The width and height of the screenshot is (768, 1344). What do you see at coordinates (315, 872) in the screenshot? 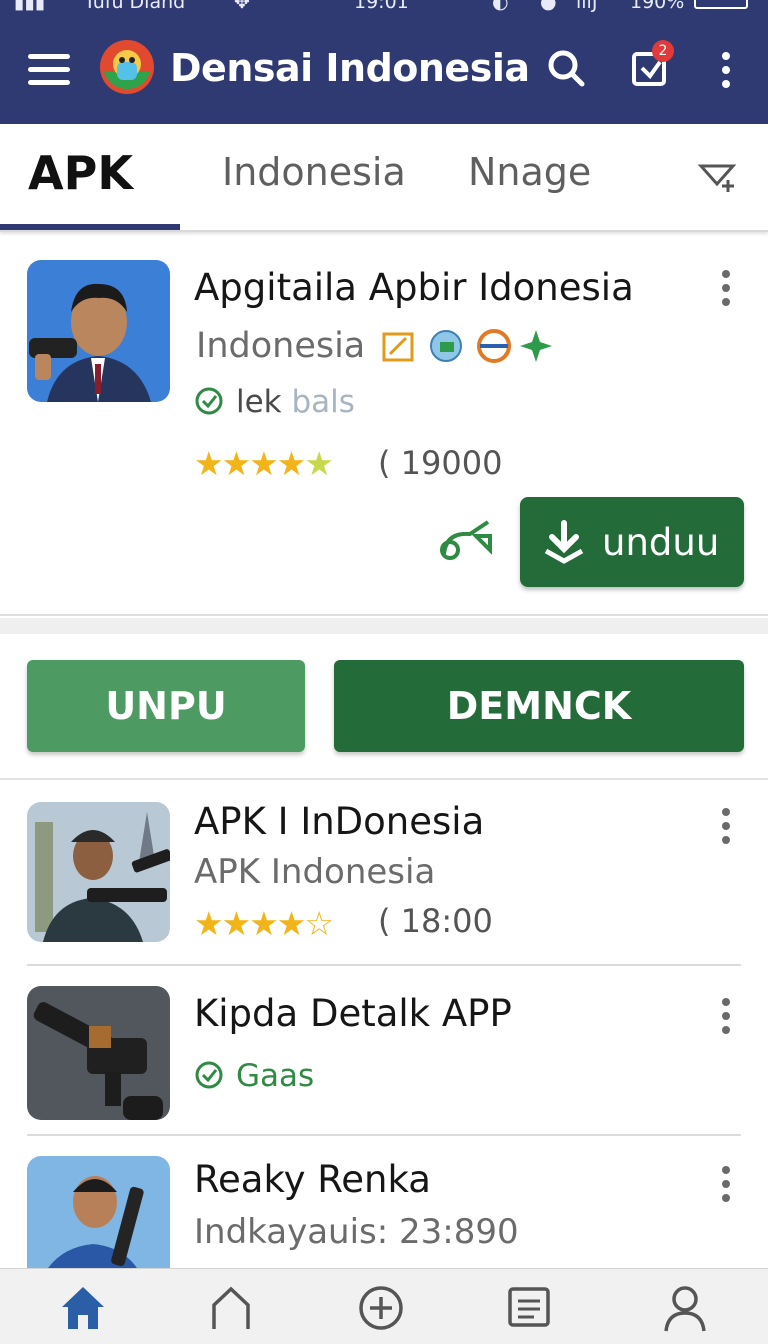
I see `list-item-subtitle: APK Indonesia` at bounding box center [315, 872].